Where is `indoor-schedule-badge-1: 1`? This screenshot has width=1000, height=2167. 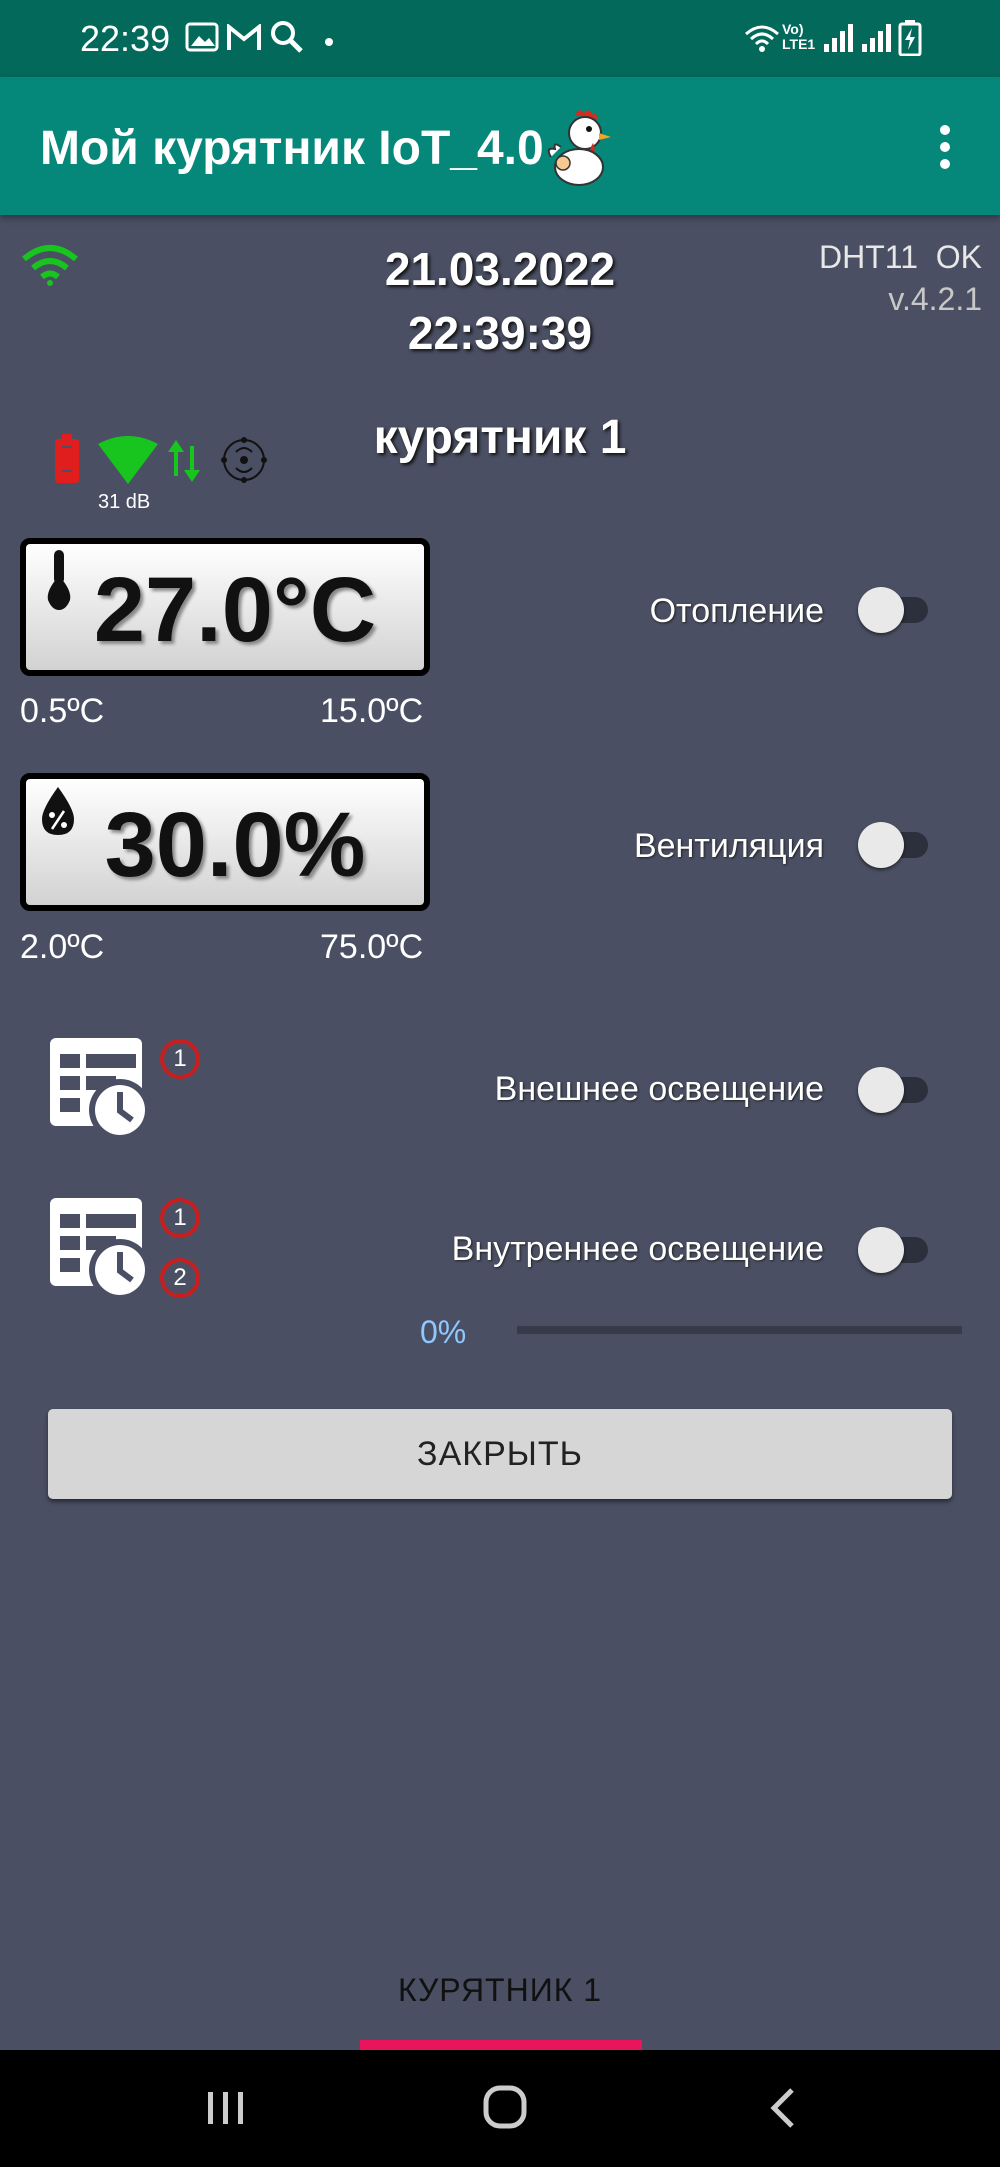 indoor-schedule-badge-1: 1 is located at coordinates (180, 1218).